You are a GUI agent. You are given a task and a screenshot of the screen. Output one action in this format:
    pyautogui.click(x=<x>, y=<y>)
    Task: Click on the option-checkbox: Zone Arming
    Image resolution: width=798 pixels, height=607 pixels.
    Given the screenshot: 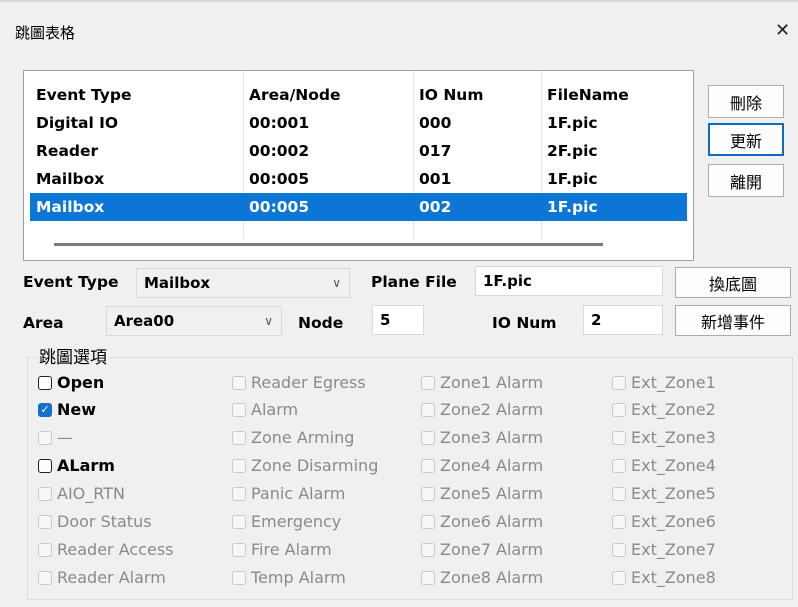 What is the action you would take?
    pyautogui.click(x=293, y=437)
    